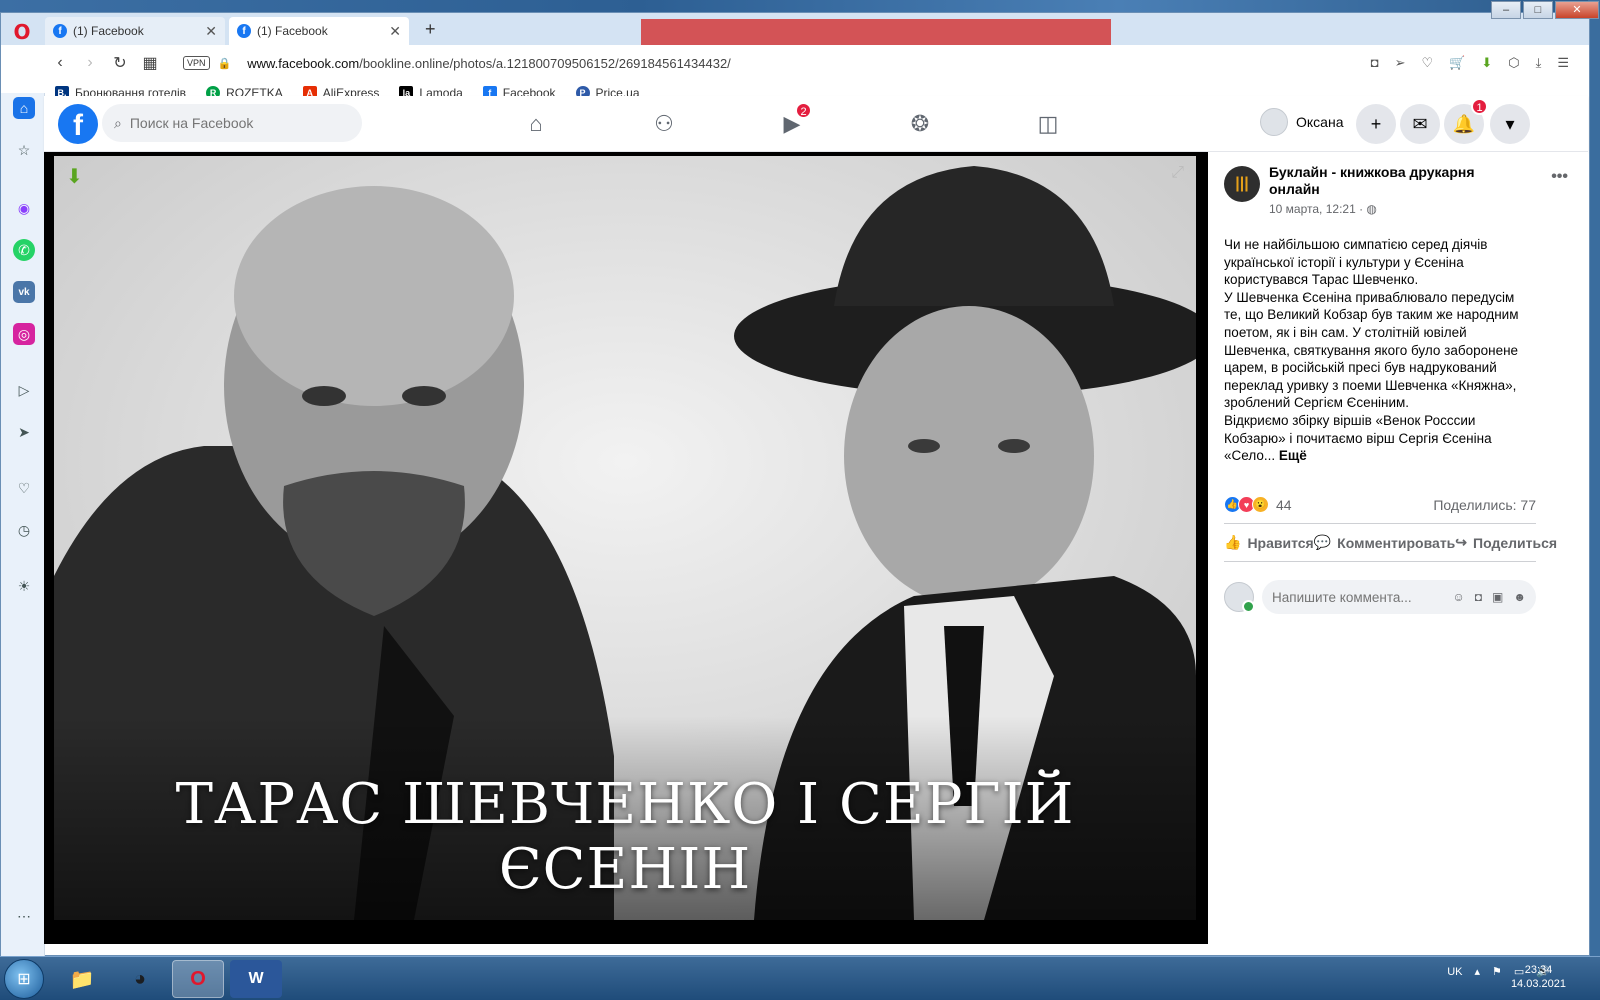  I want to click on downloads-icon: ⤓, so click(1539, 63).